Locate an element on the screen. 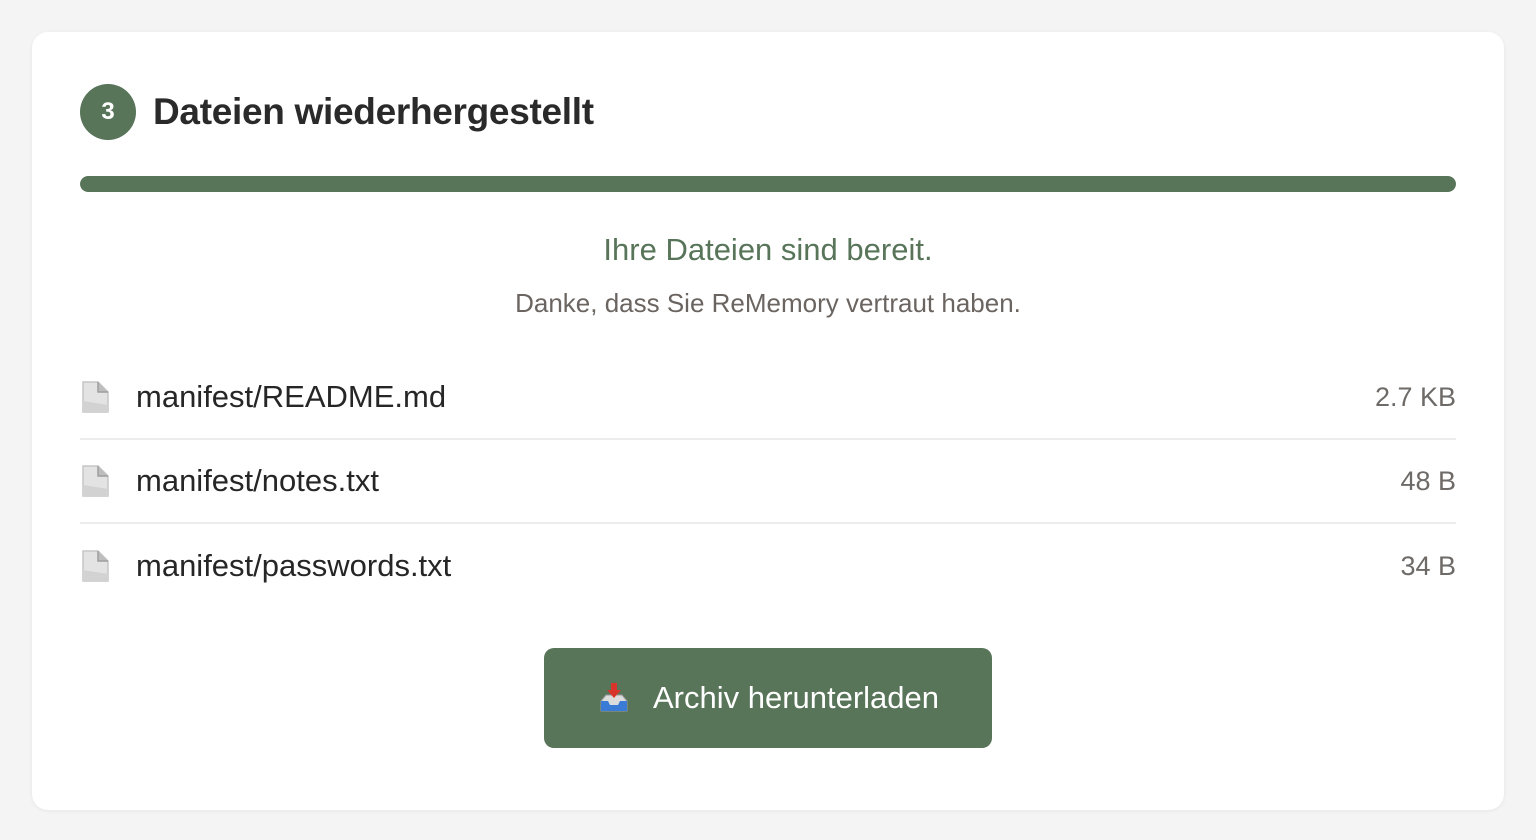 The image size is (1536, 840). file-name: manifest/notes.txt is located at coordinates (257, 480).